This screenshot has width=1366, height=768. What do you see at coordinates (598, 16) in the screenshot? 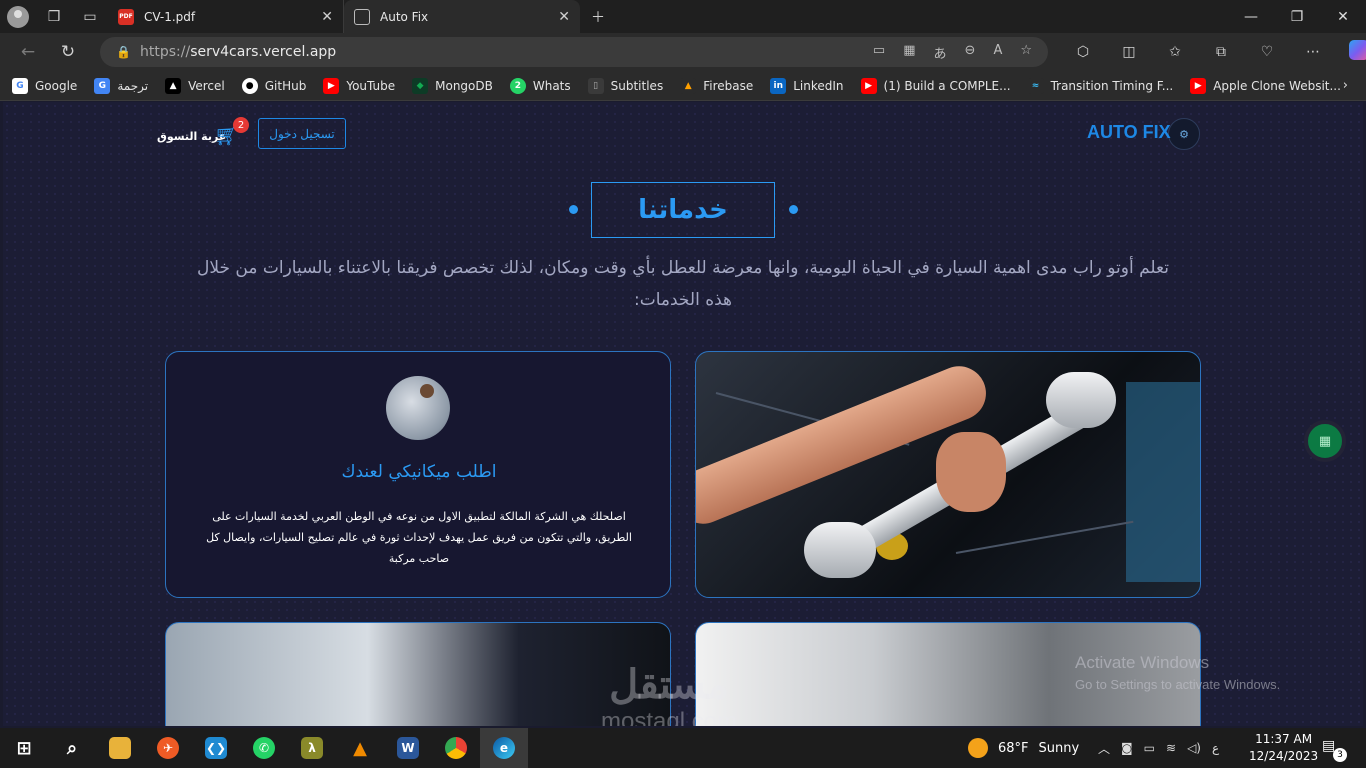
I see `new-tab-icon: ＋` at bounding box center [598, 16].